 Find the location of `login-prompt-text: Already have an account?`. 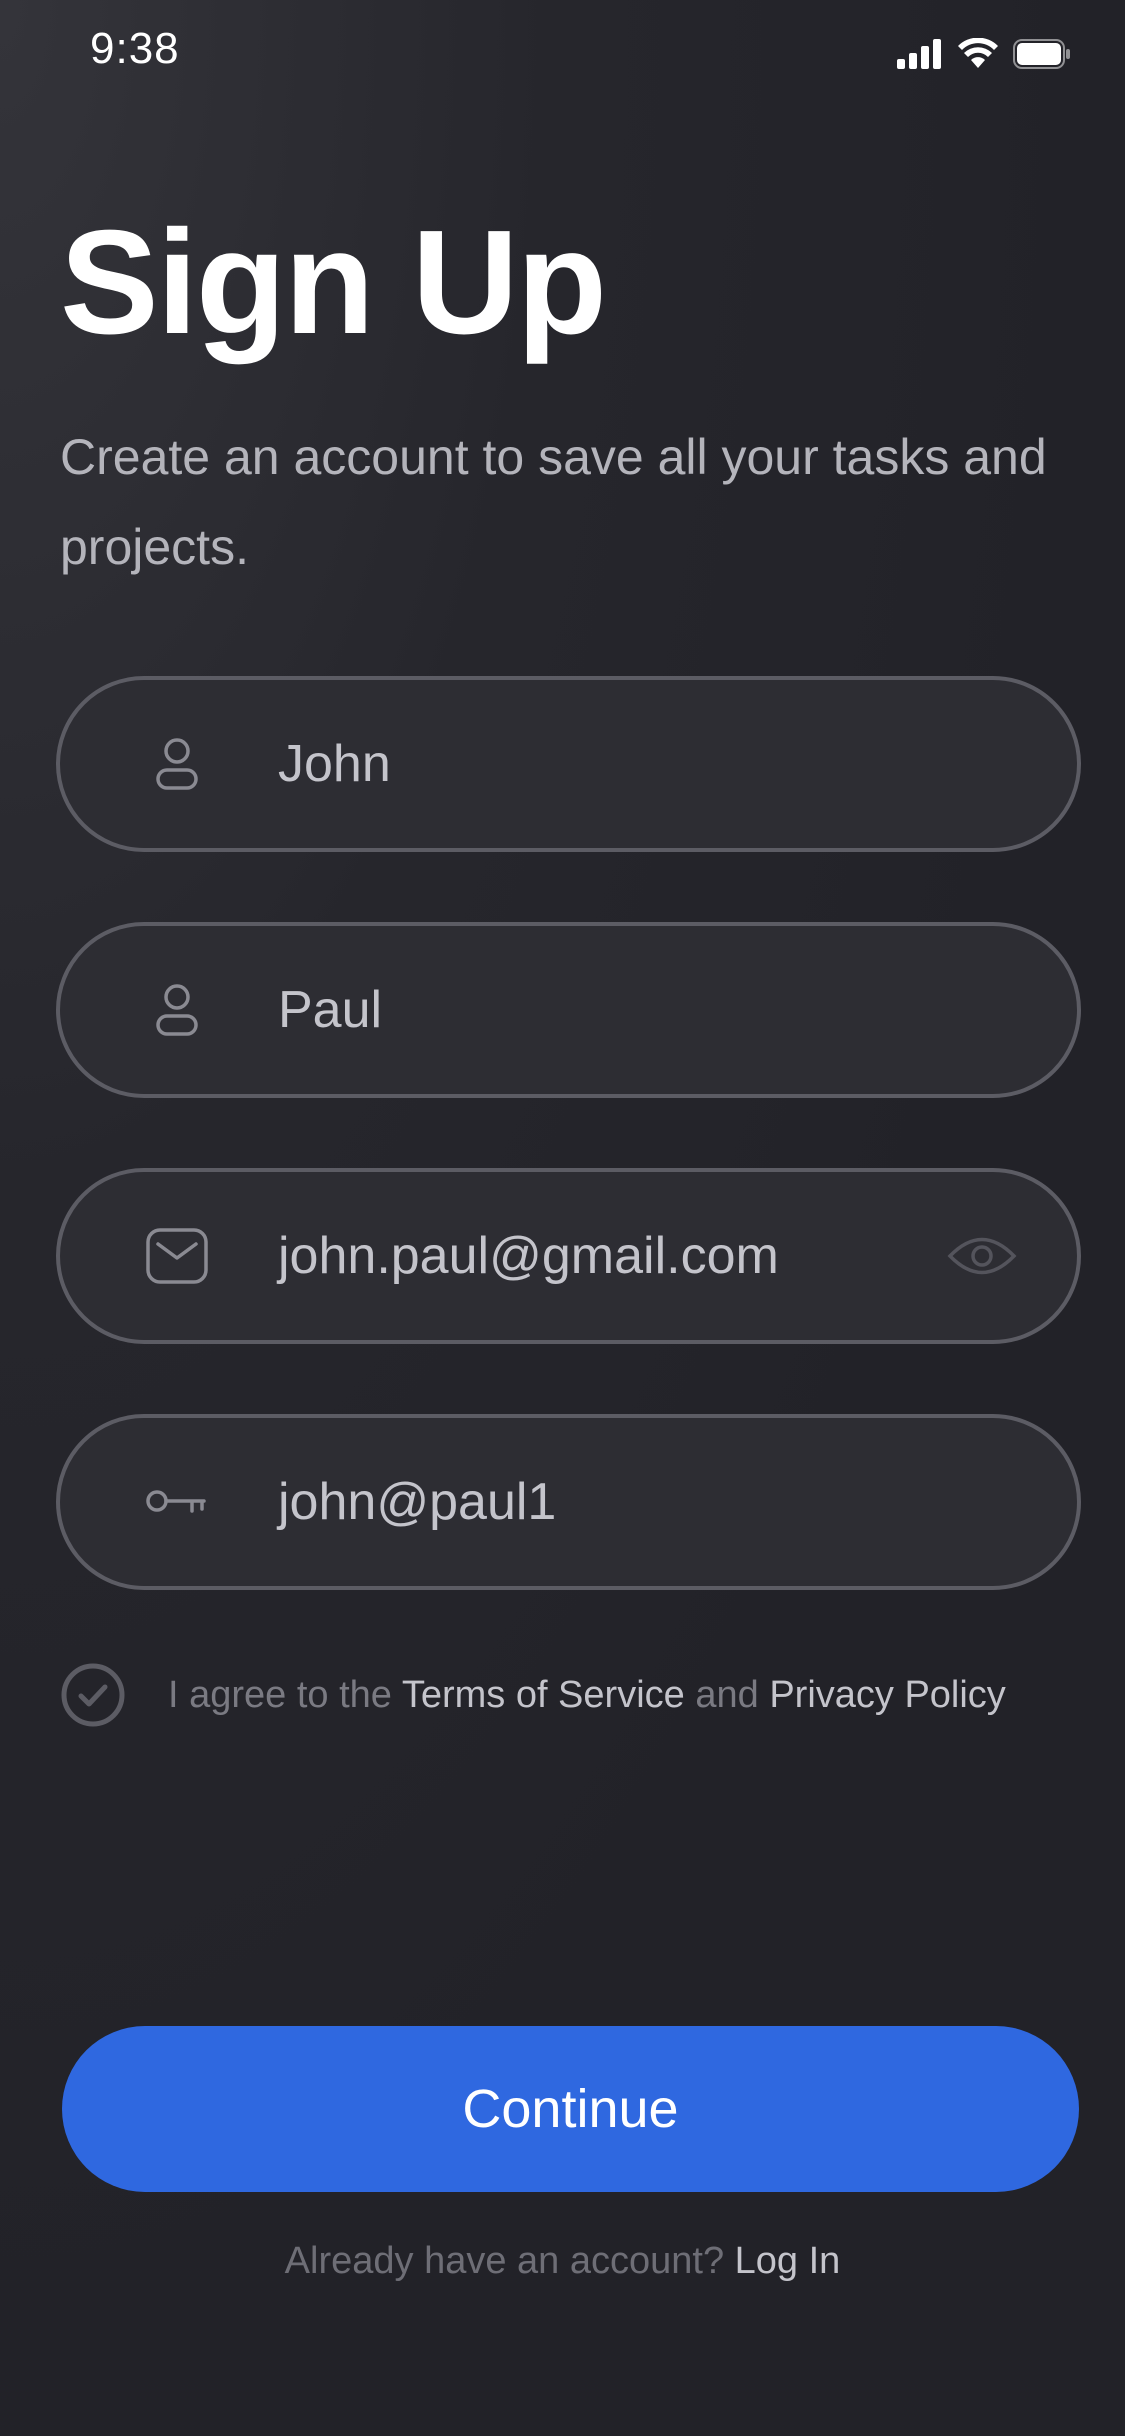

login-prompt-text: Already have an account? is located at coordinates (509, 2261).